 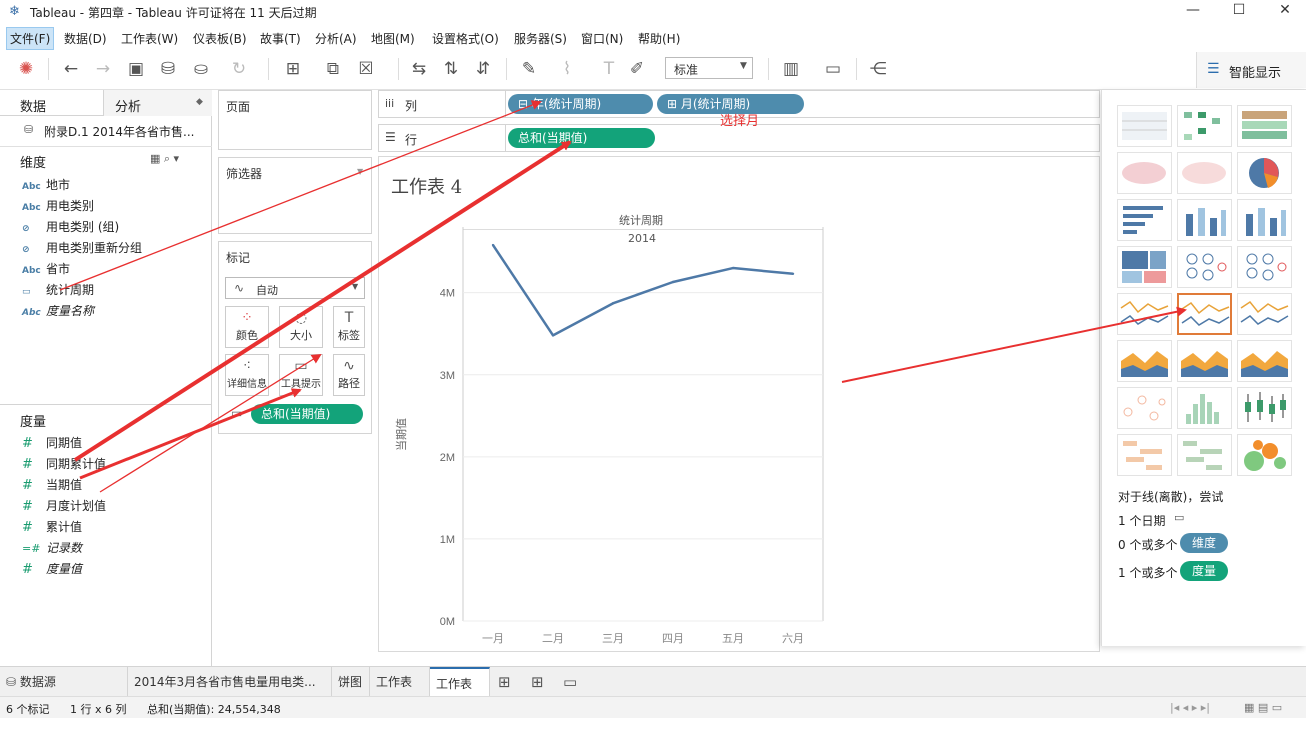 What do you see at coordinates (1190, 707) in the screenshot?
I see `sheet-nav-icon: |◂ ◂ ▸ ▸|` at bounding box center [1190, 707].